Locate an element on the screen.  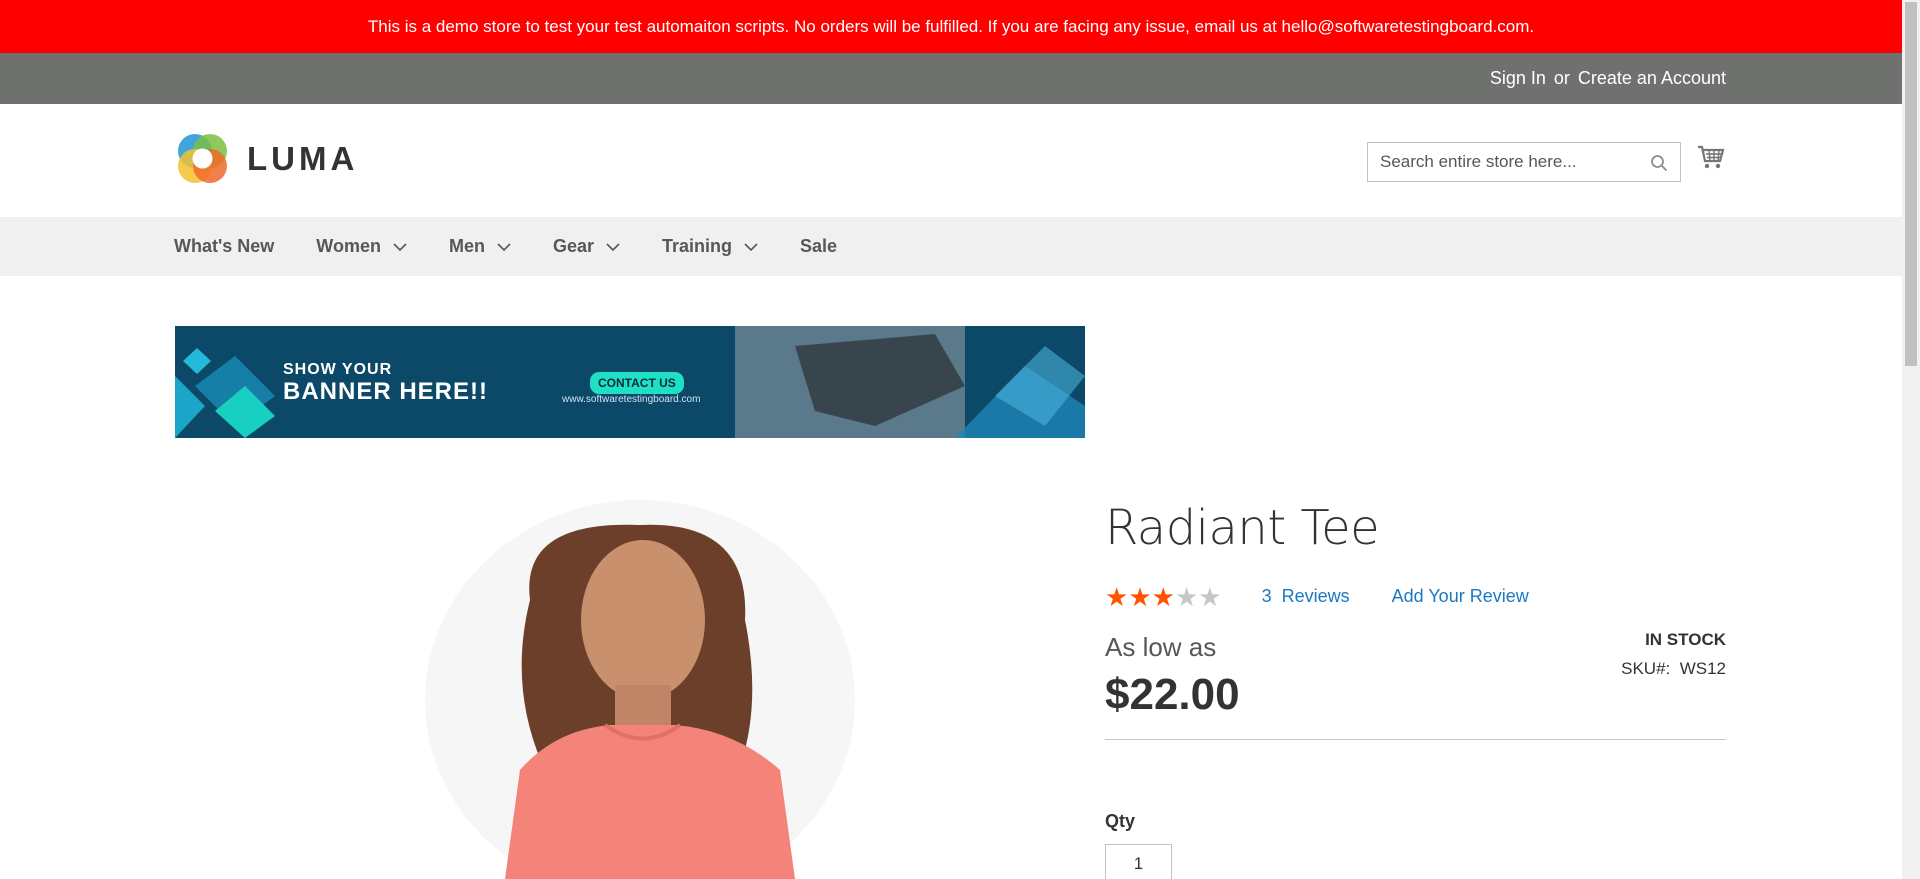
nav-item-training: Training is located at coordinates (710, 246).